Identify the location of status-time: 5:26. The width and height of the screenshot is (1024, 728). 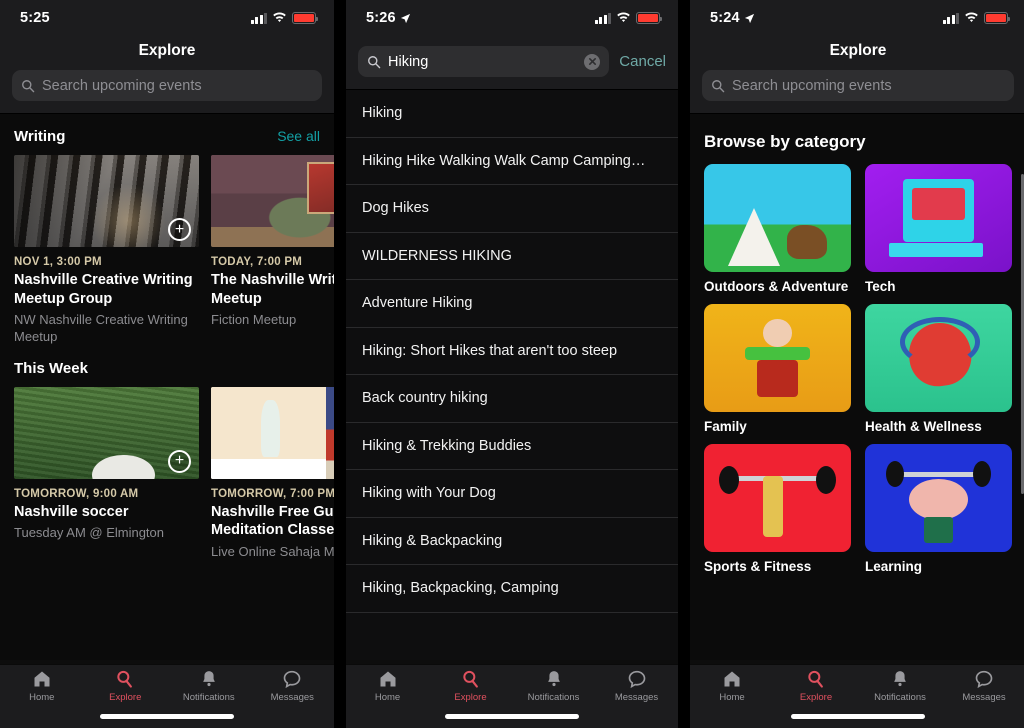
(388, 18).